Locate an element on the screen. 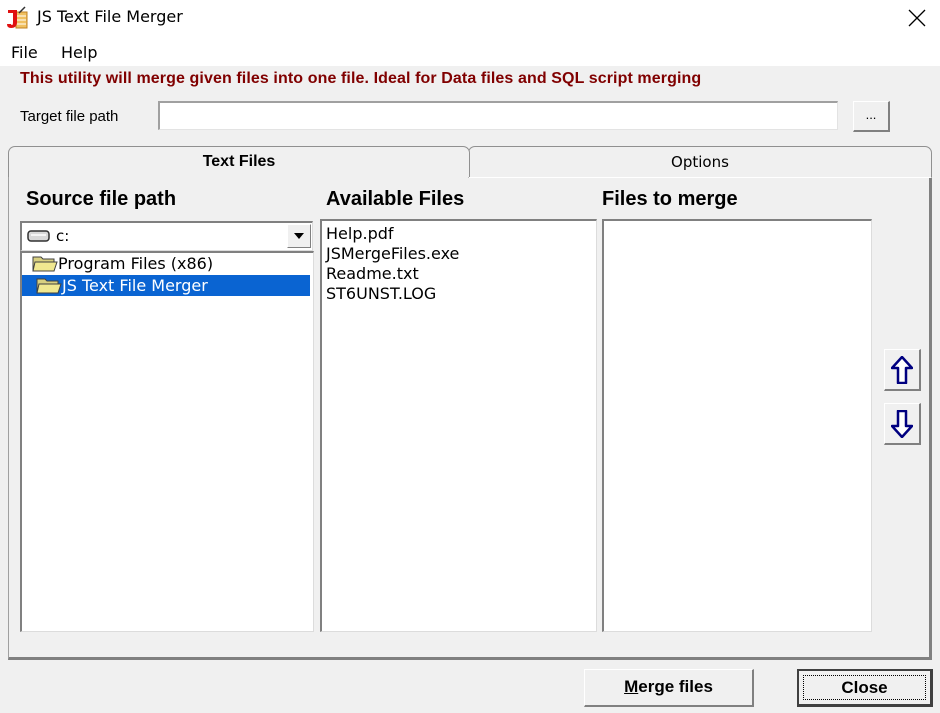  window-title: JS Text File Merger is located at coordinates (110, 16).